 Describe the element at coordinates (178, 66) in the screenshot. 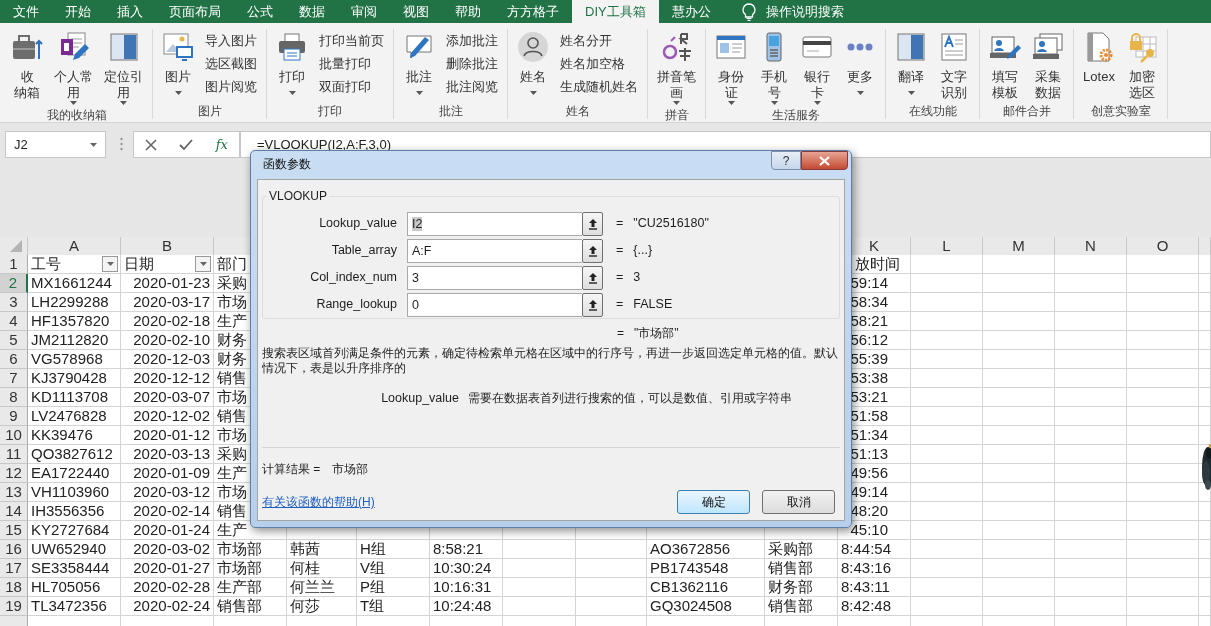

I see `ribbon-button: 图片` at that location.